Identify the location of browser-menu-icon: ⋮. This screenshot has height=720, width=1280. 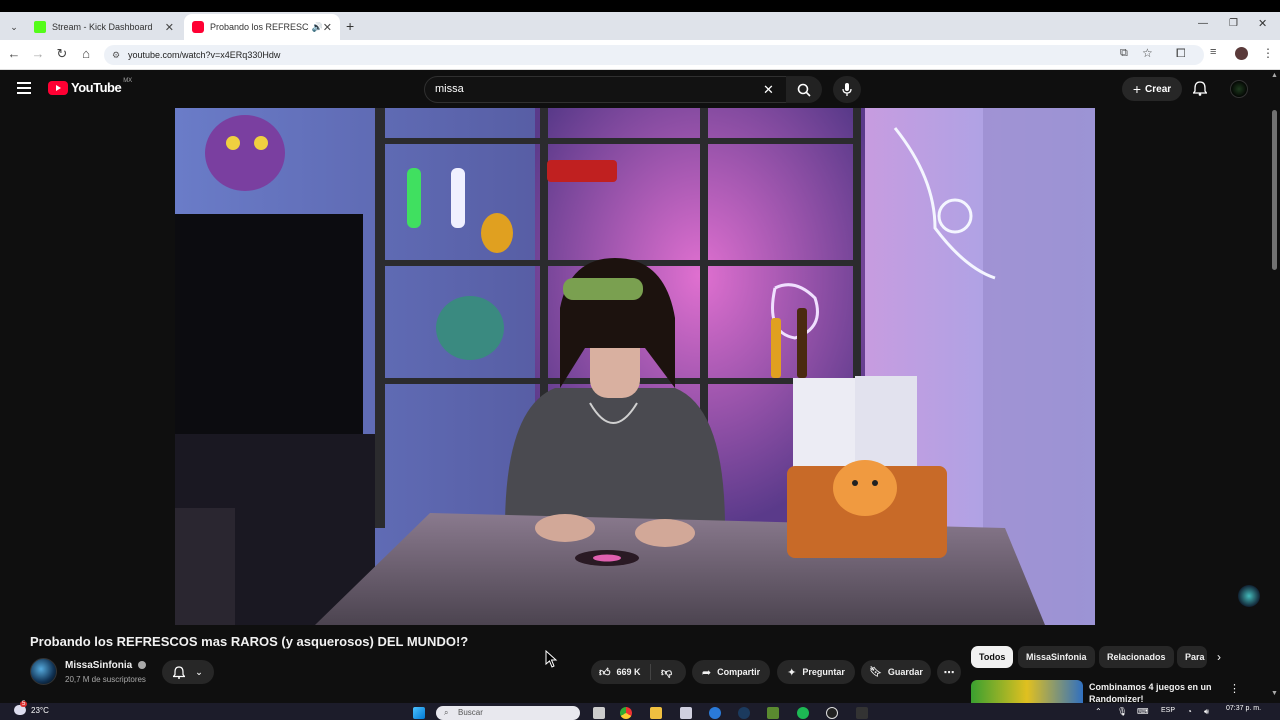
(1268, 53).